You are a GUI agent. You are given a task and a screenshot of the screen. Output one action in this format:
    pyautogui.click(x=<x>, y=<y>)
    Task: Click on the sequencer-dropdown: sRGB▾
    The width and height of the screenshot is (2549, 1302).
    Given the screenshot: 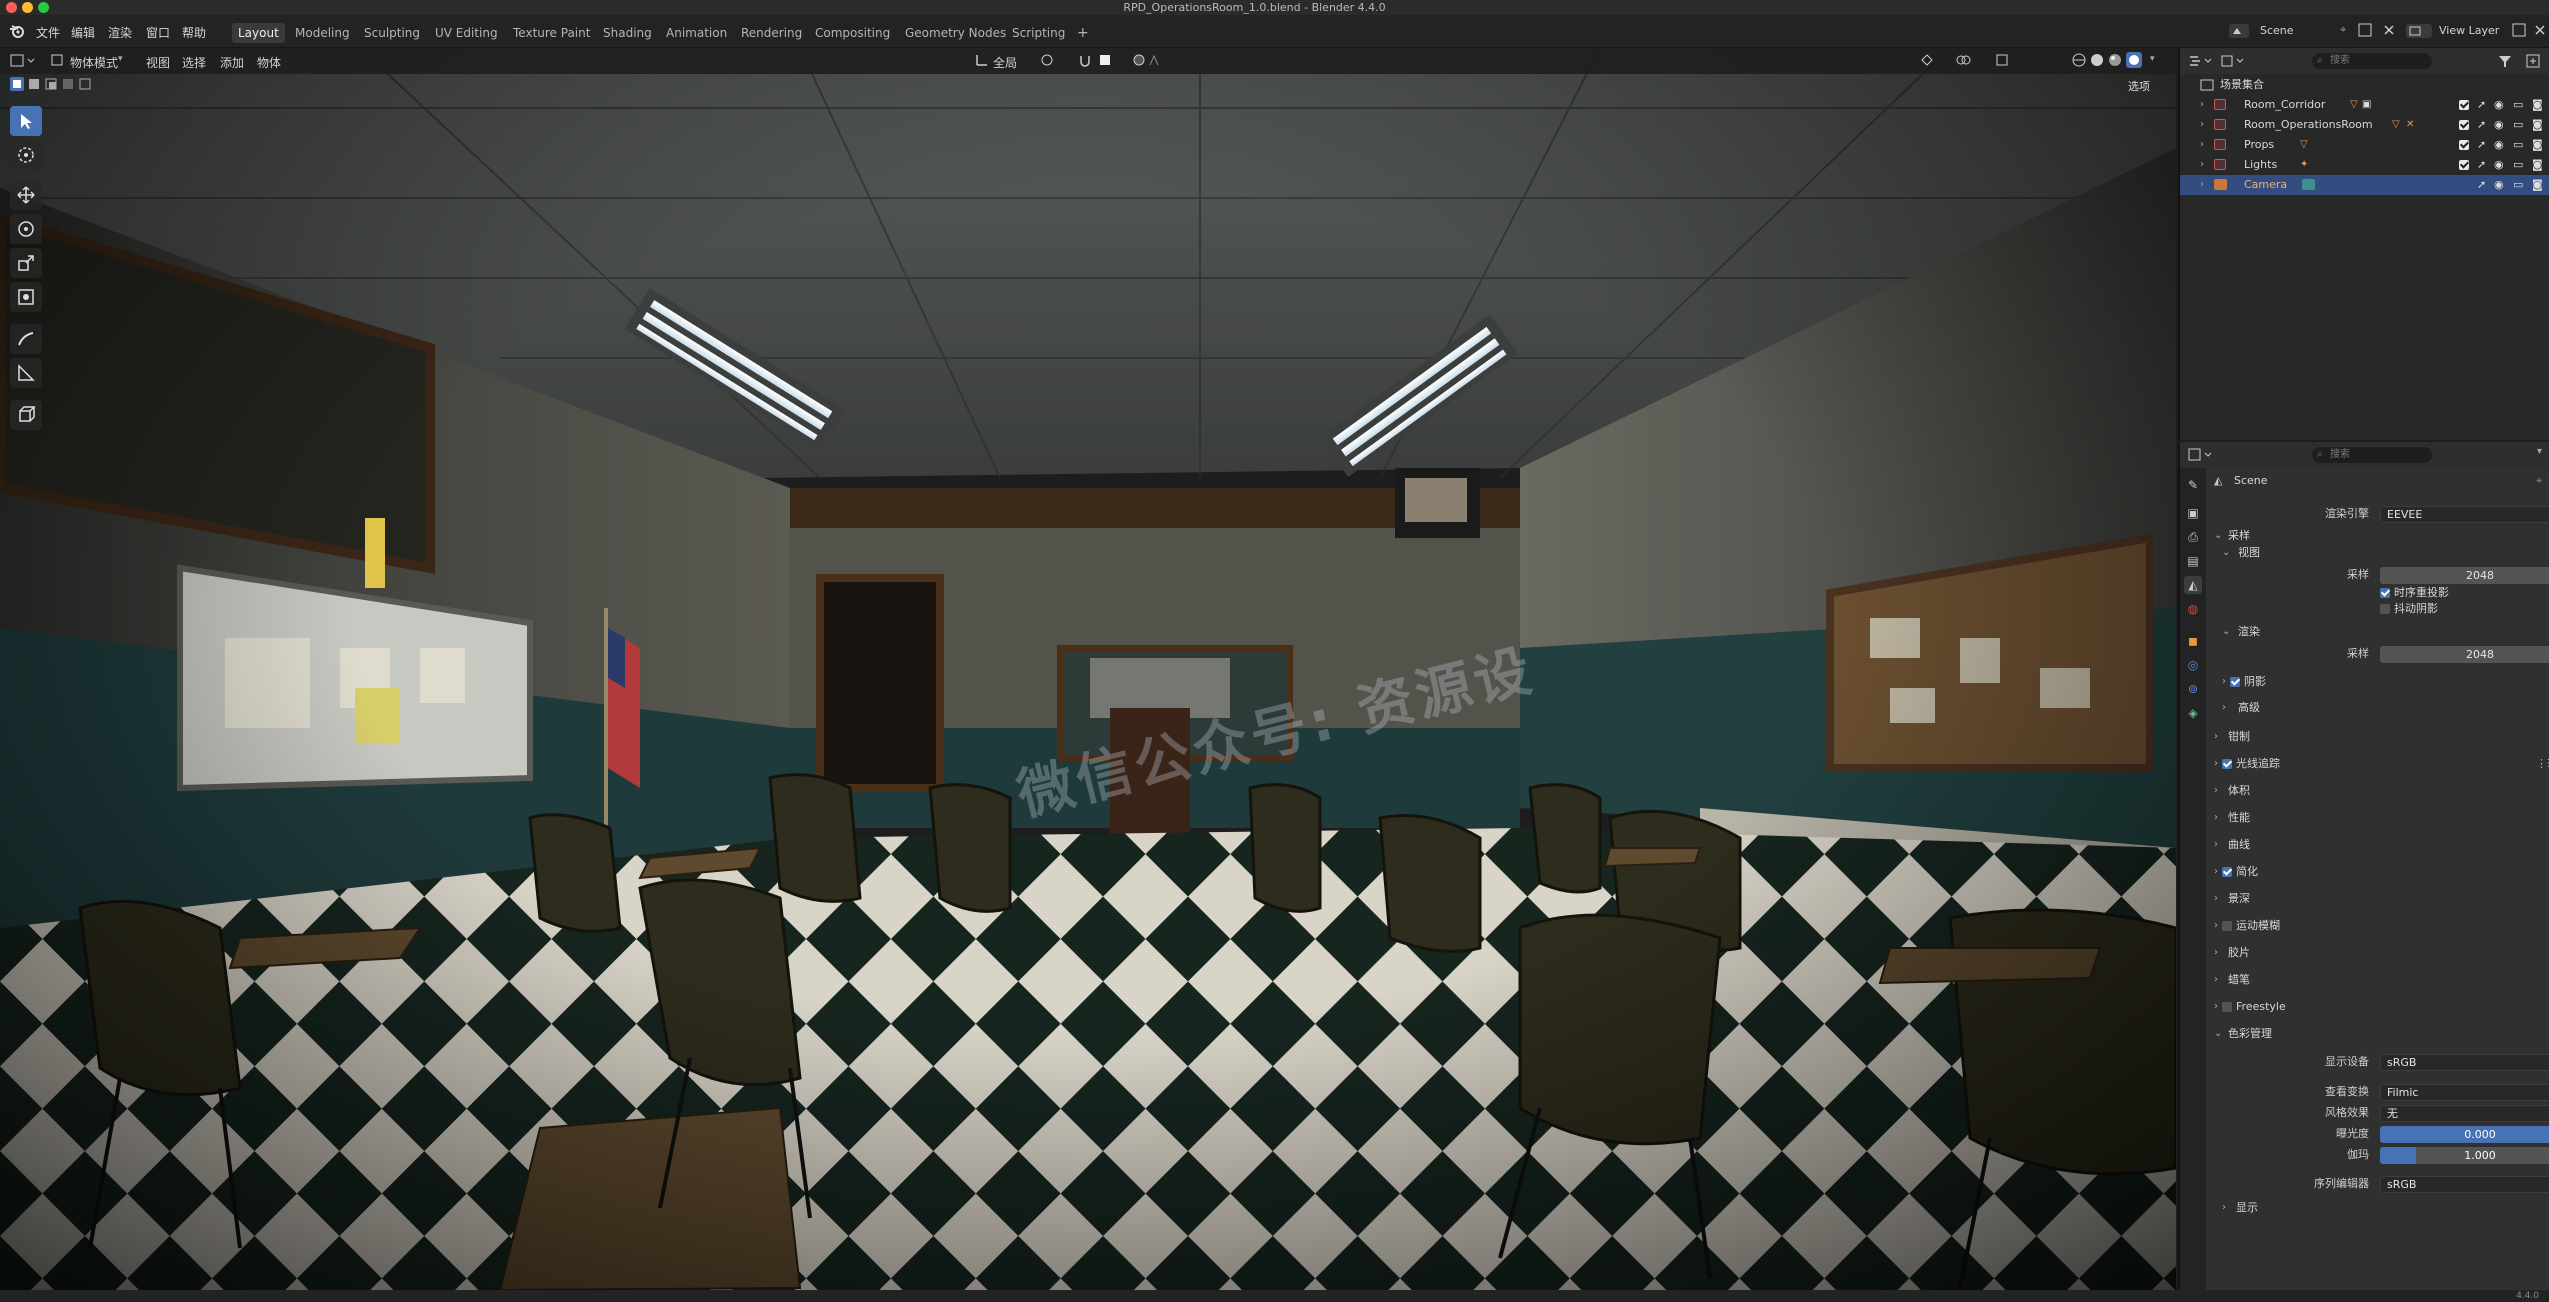 What is the action you would take?
    pyautogui.click(x=2464, y=1184)
    